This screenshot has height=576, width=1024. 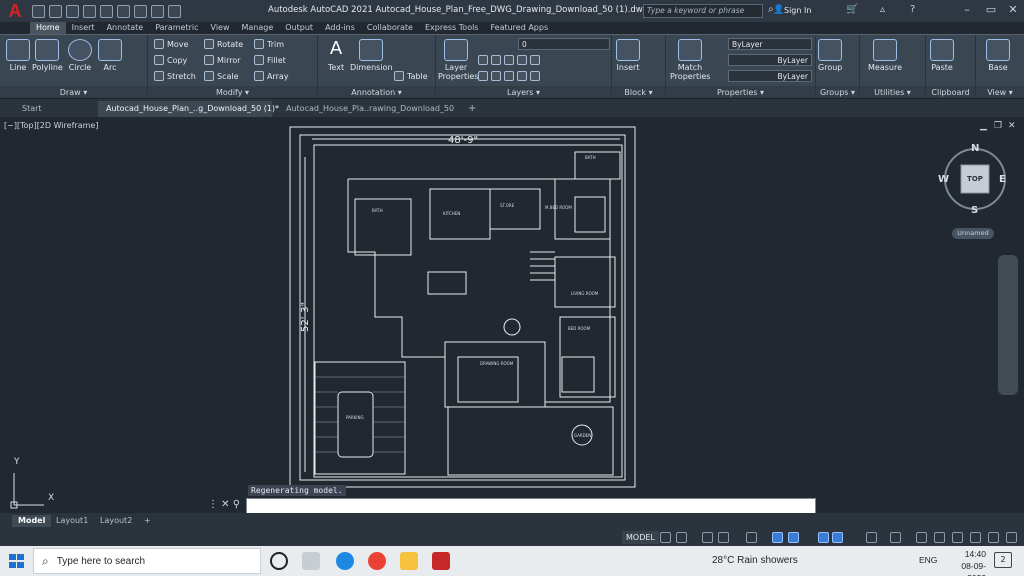 What do you see at coordinates (48, 28) in the screenshot?
I see `tab-home: Home` at bounding box center [48, 28].